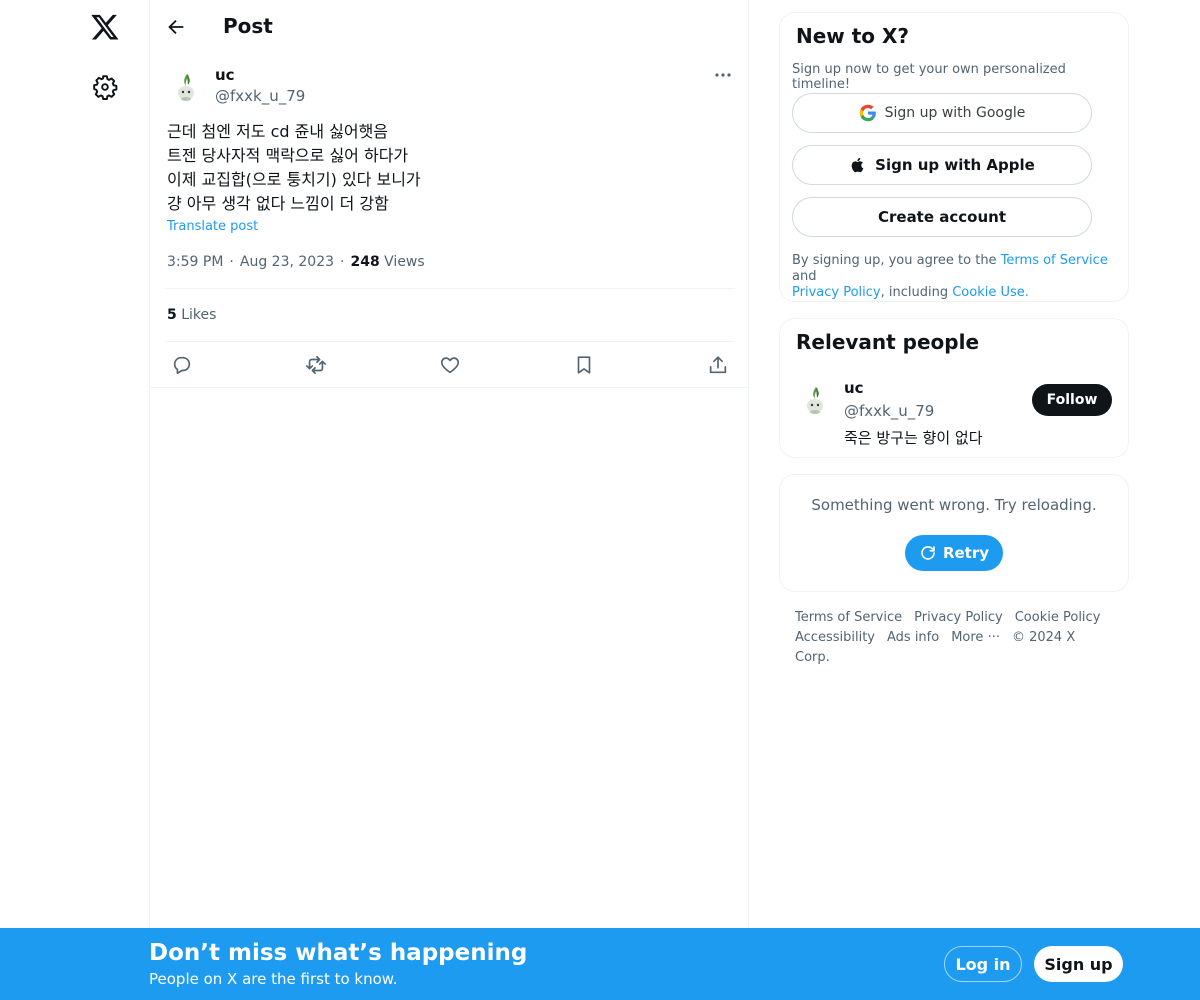 The image size is (1200, 1000). Describe the element at coordinates (867, 113) in the screenshot. I see `google-icon` at that location.